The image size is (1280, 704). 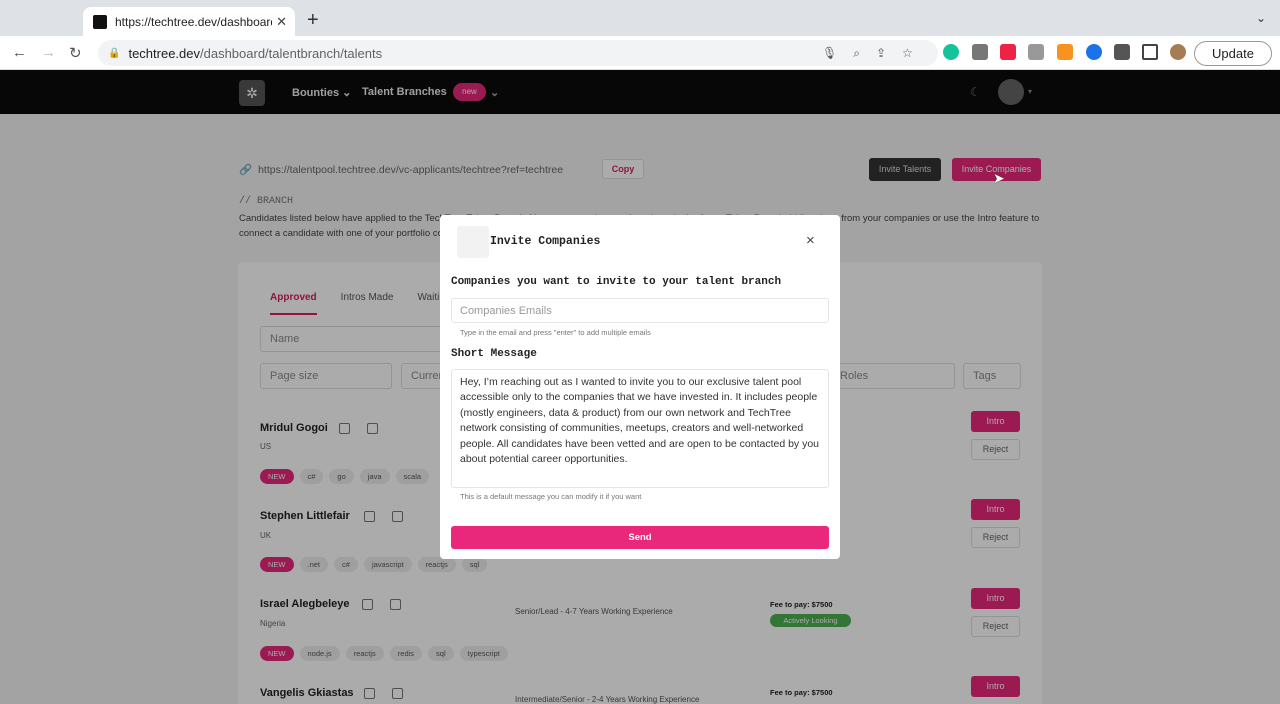 What do you see at coordinates (291, 53) in the screenshot?
I see `url-path: /dashboard/talentbranch/talents` at bounding box center [291, 53].